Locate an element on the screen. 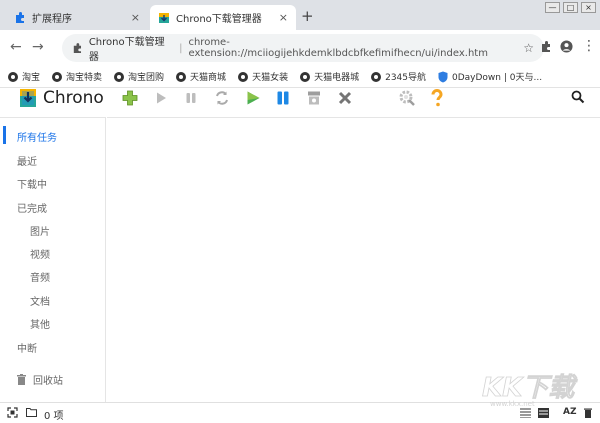 The height and width of the screenshot is (423, 600). pause-all-icon is located at coordinates (283, 98).